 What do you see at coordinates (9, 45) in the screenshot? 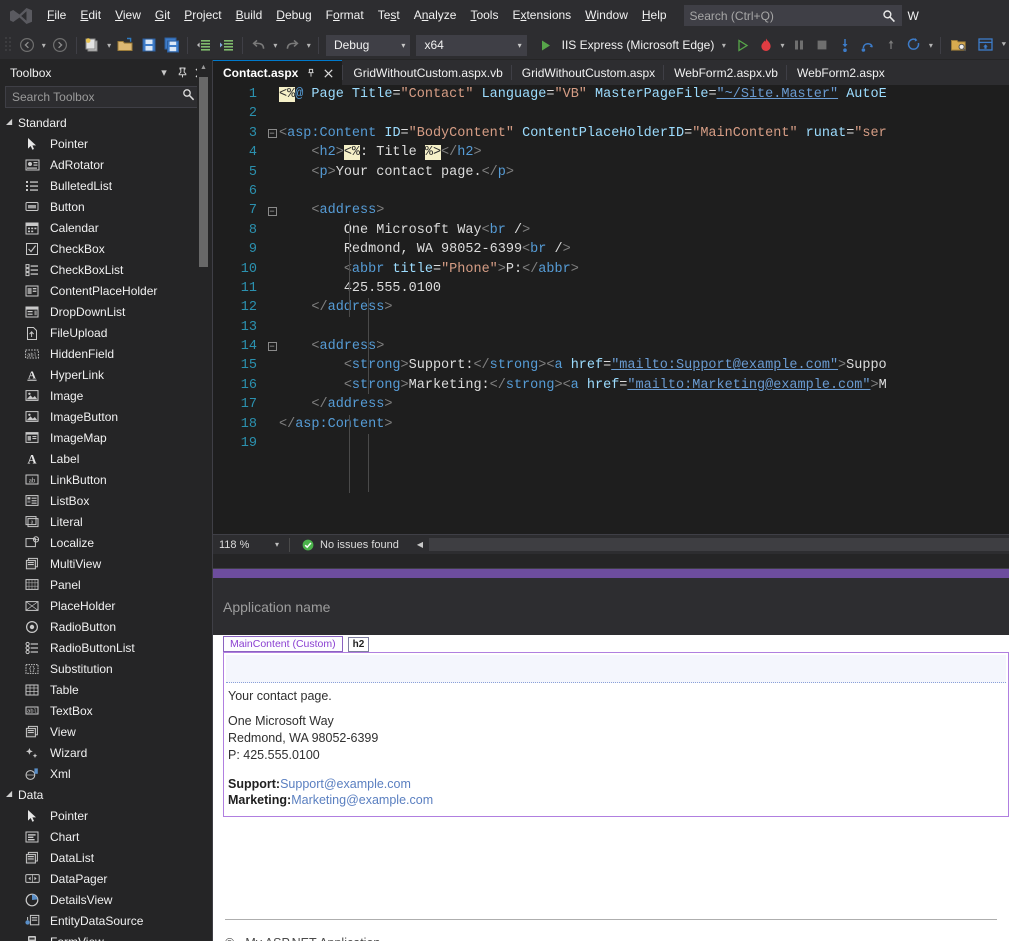
I see `toolbar-grip` at bounding box center [9, 45].